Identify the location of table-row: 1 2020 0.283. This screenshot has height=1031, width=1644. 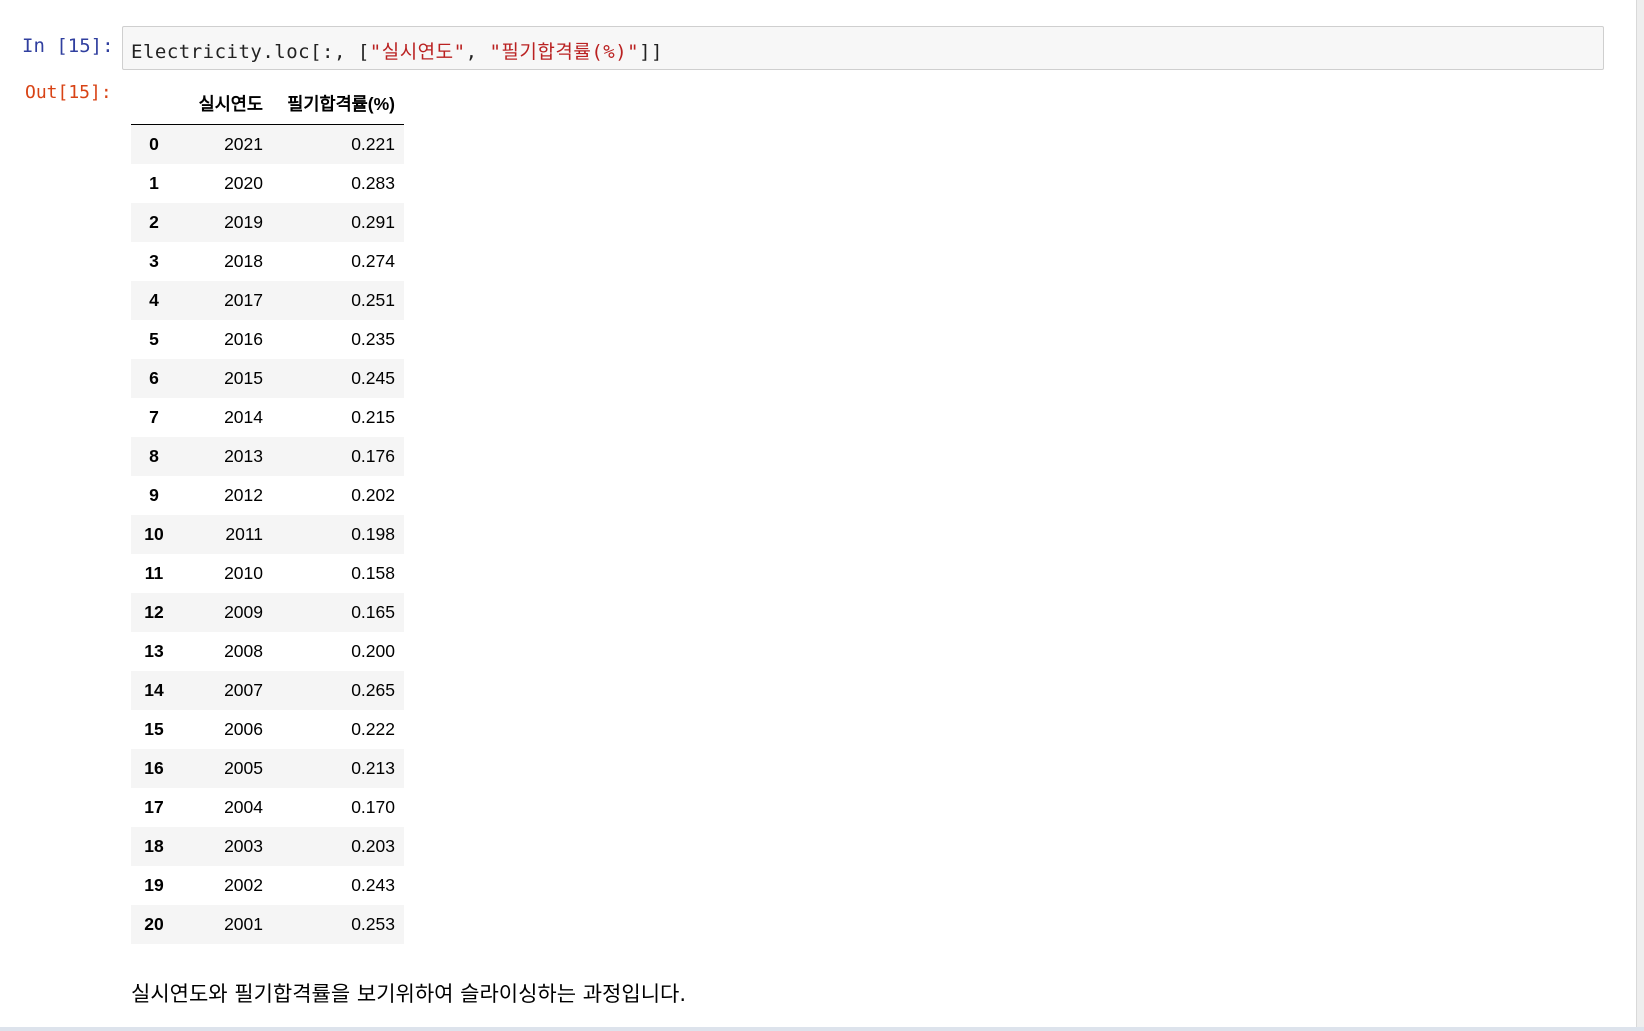
(267, 183).